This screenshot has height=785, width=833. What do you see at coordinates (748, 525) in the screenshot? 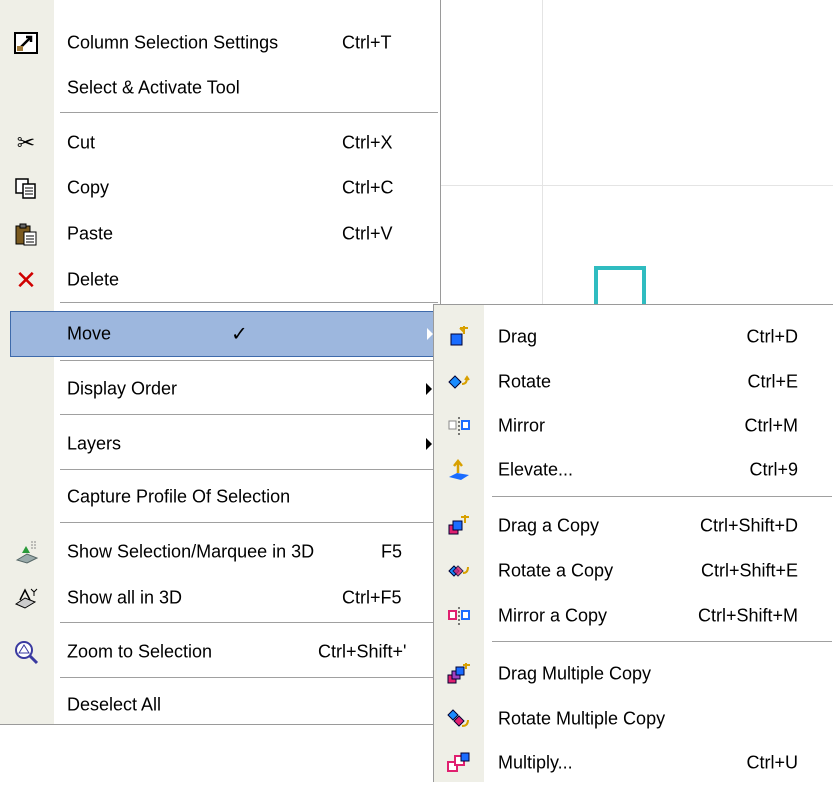
I see `submenu-item-shortcut: Ctrl+Shift+D` at bounding box center [748, 525].